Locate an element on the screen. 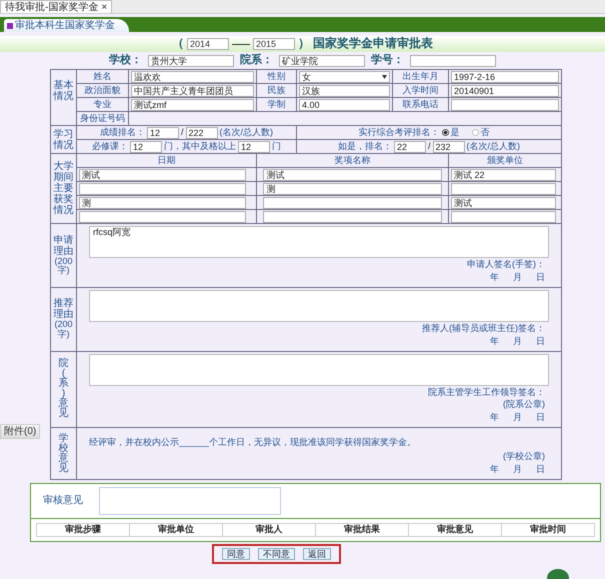 Image resolution: width=605 pixels, height=579 pixels. signature-label: 申请人签名(手签)： is located at coordinates (506, 265).